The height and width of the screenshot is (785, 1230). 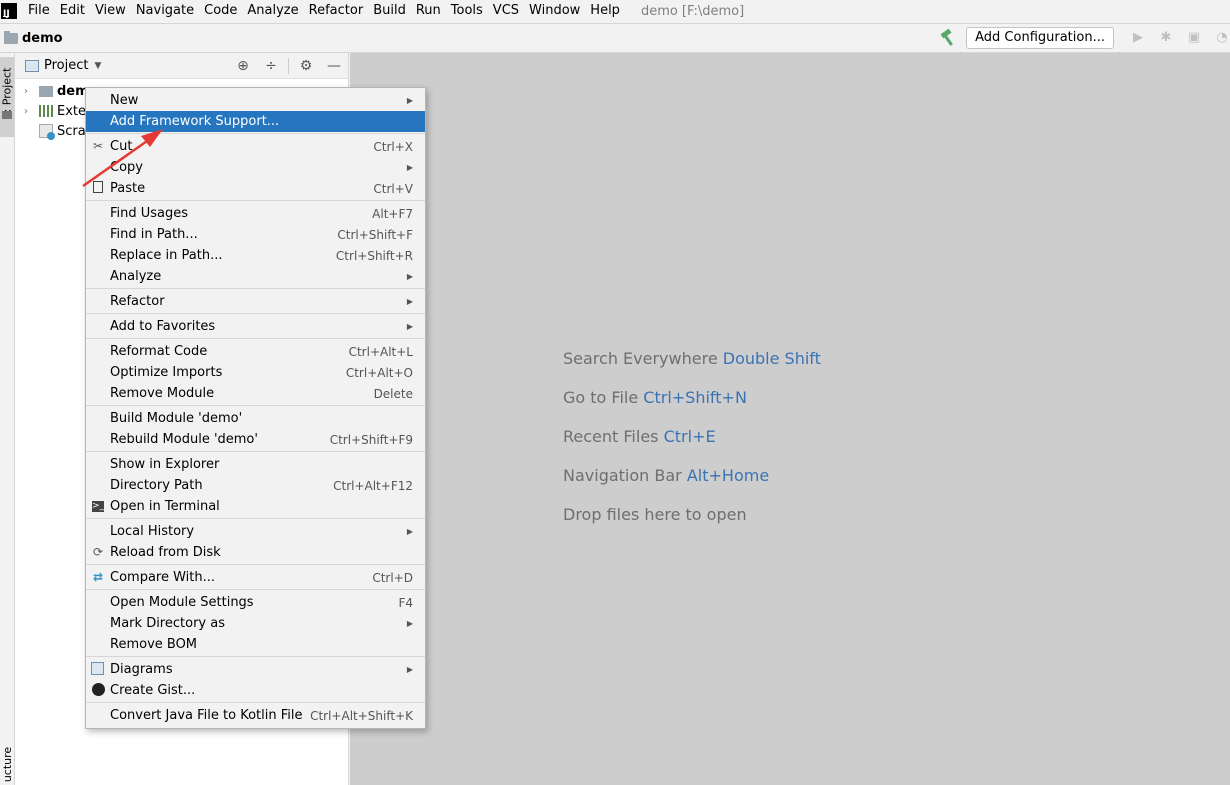 What do you see at coordinates (255, 255) in the screenshot?
I see `menu-item-replace-in-path: Replace in Path... Ctrl+Shift+R` at bounding box center [255, 255].